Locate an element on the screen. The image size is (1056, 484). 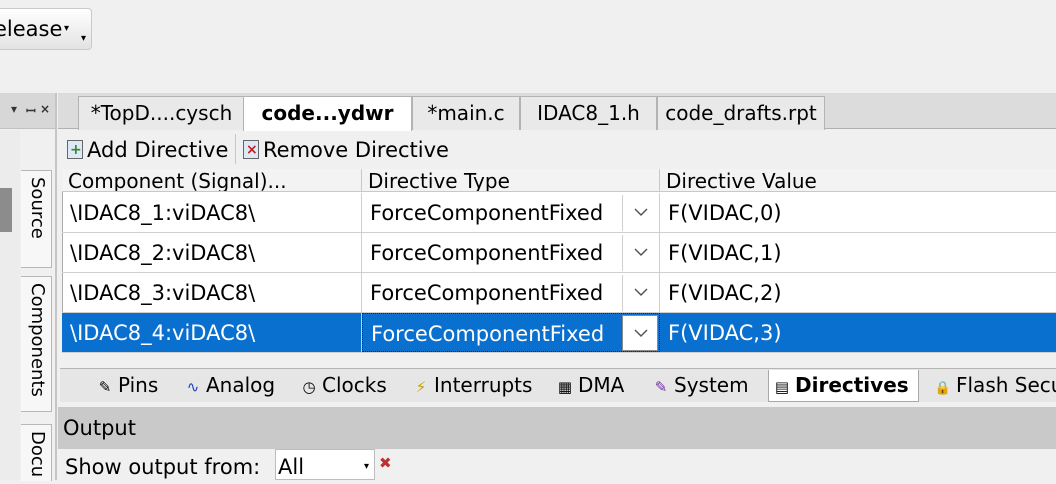
component-cell: \IDAC8_1:viDAC8\ is located at coordinates (212, 212).